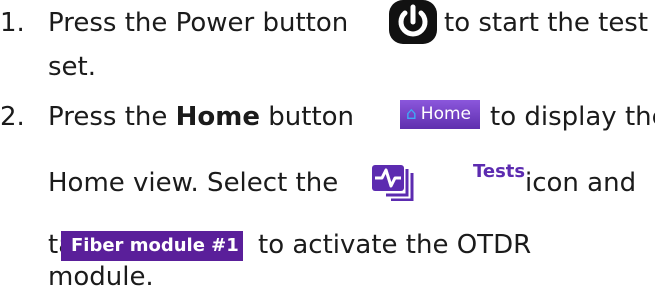 The height and width of the screenshot is (294, 655). Describe the element at coordinates (108, 117) in the screenshot. I see `step-2-prefix: Press the` at that location.